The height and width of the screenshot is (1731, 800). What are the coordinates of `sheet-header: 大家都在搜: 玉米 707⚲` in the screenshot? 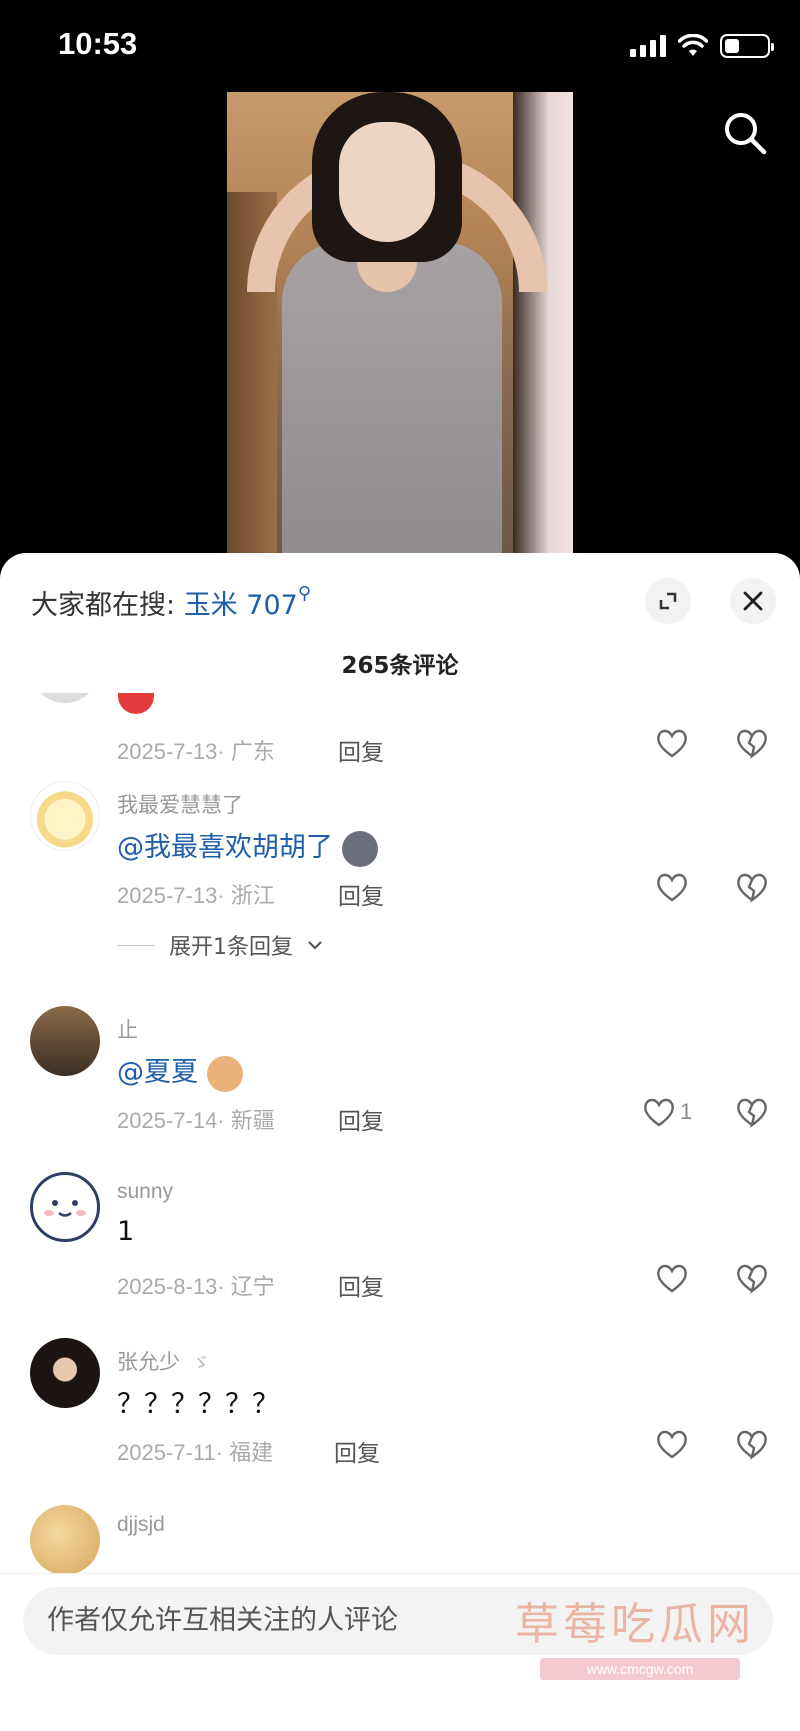 It's located at (400, 598).